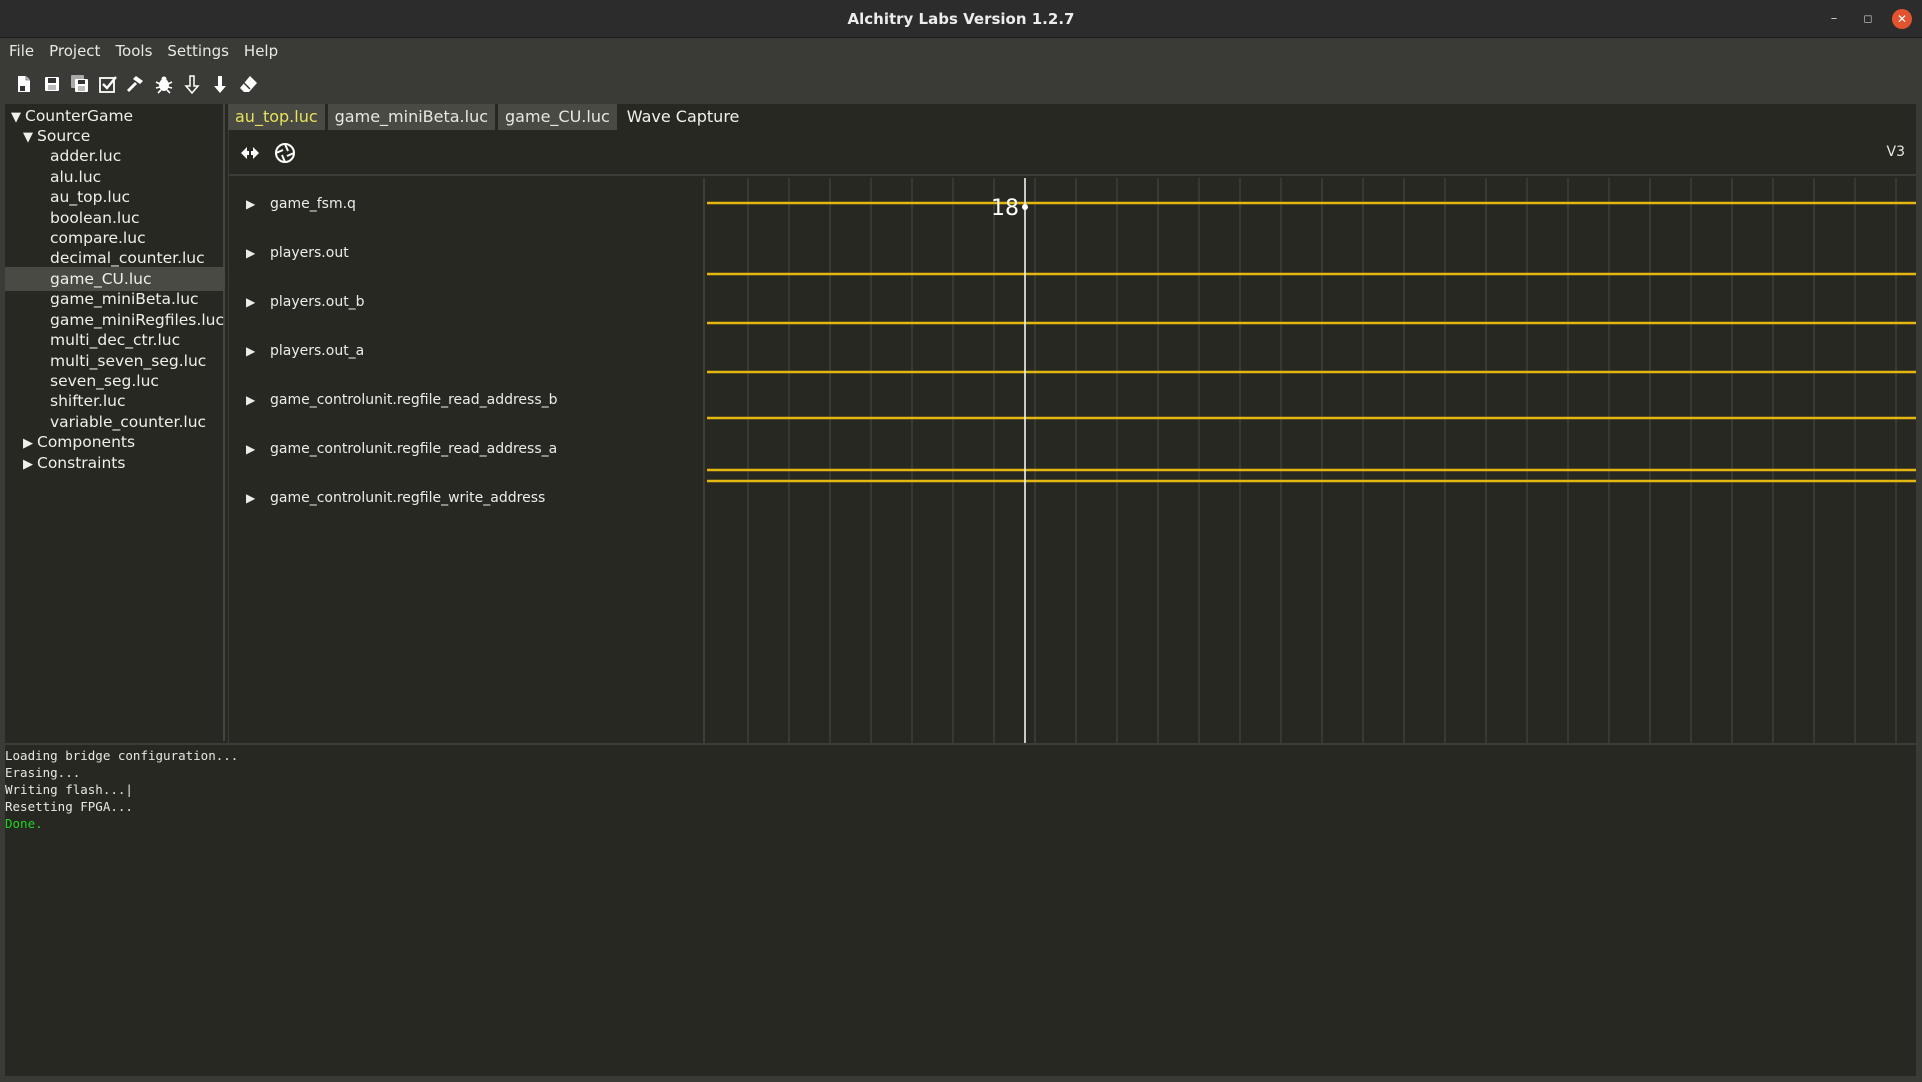  Describe the element at coordinates (30, 465) in the screenshot. I see `collapsed-triangle-icon: ▶` at that location.